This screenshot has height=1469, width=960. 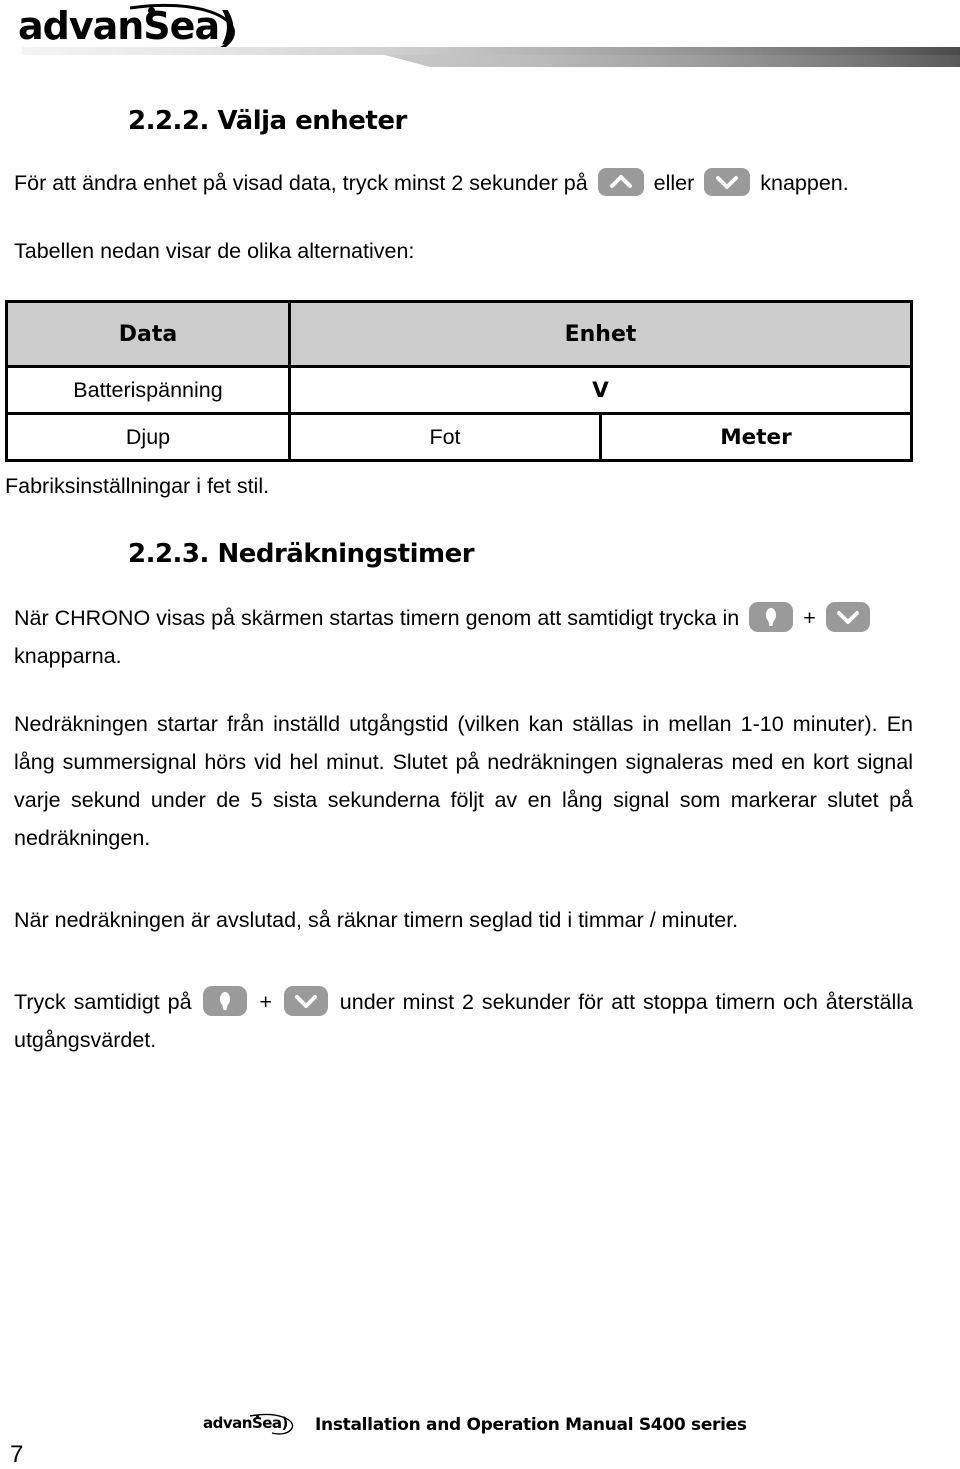 What do you see at coordinates (804, 183) in the screenshot?
I see `paragraph-change-unit-text-c: knappen.` at bounding box center [804, 183].